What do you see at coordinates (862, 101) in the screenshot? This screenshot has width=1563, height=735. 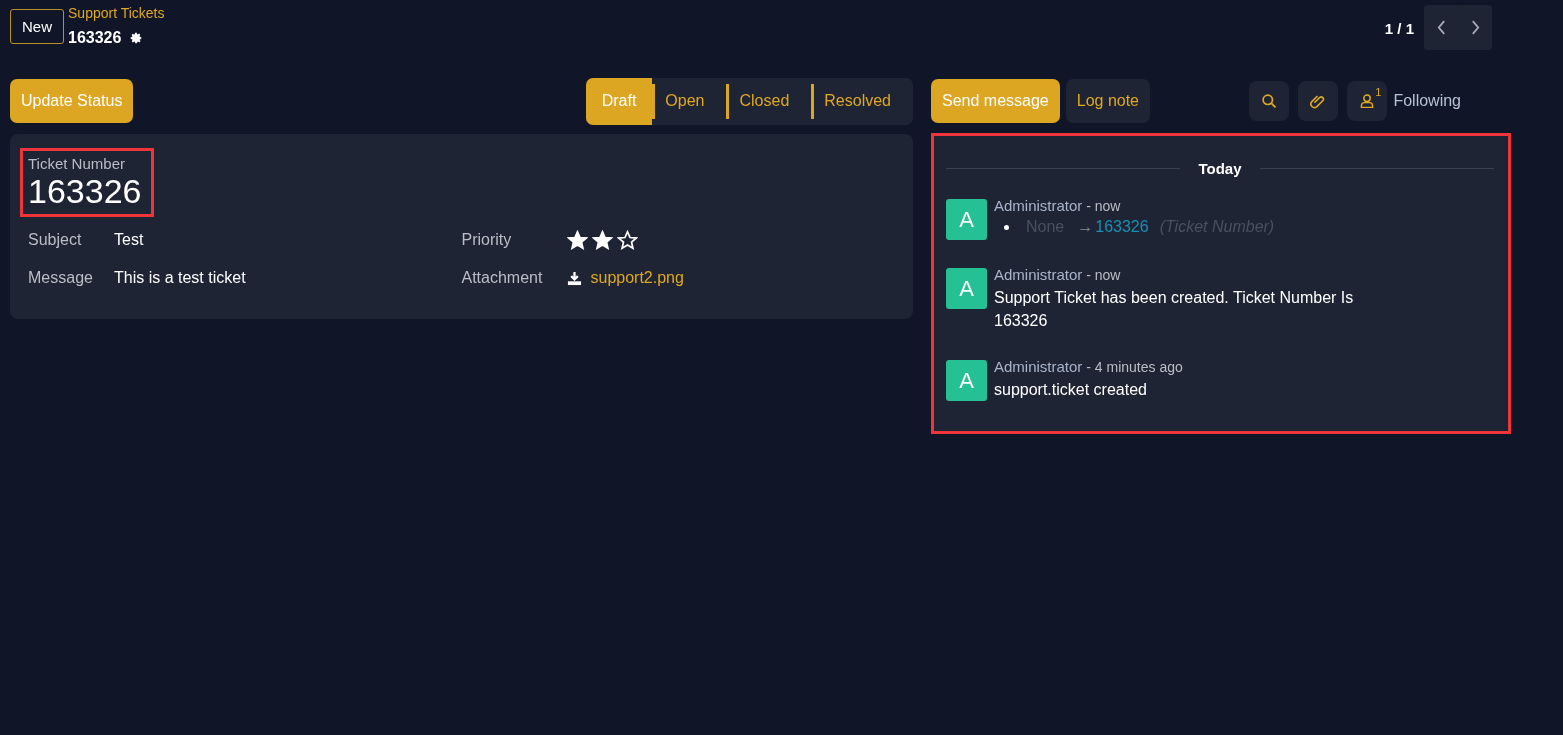 I see `status-stage: Resolved` at bounding box center [862, 101].